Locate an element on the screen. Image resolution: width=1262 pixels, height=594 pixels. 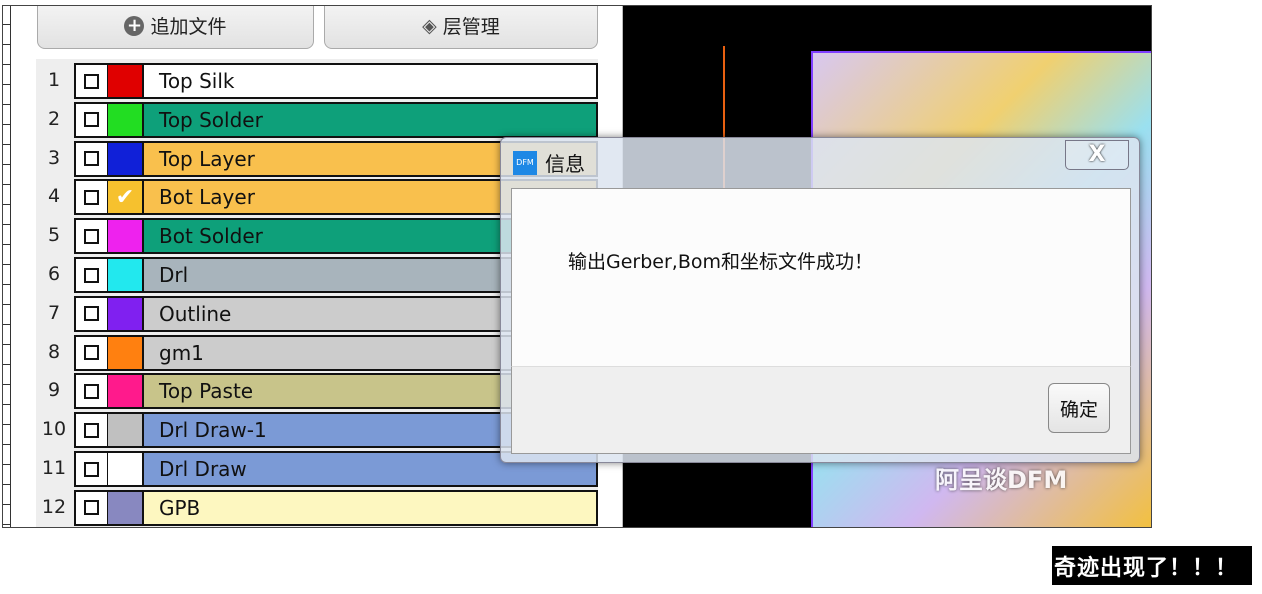
layer-number: 8 is located at coordinates (54, 351).